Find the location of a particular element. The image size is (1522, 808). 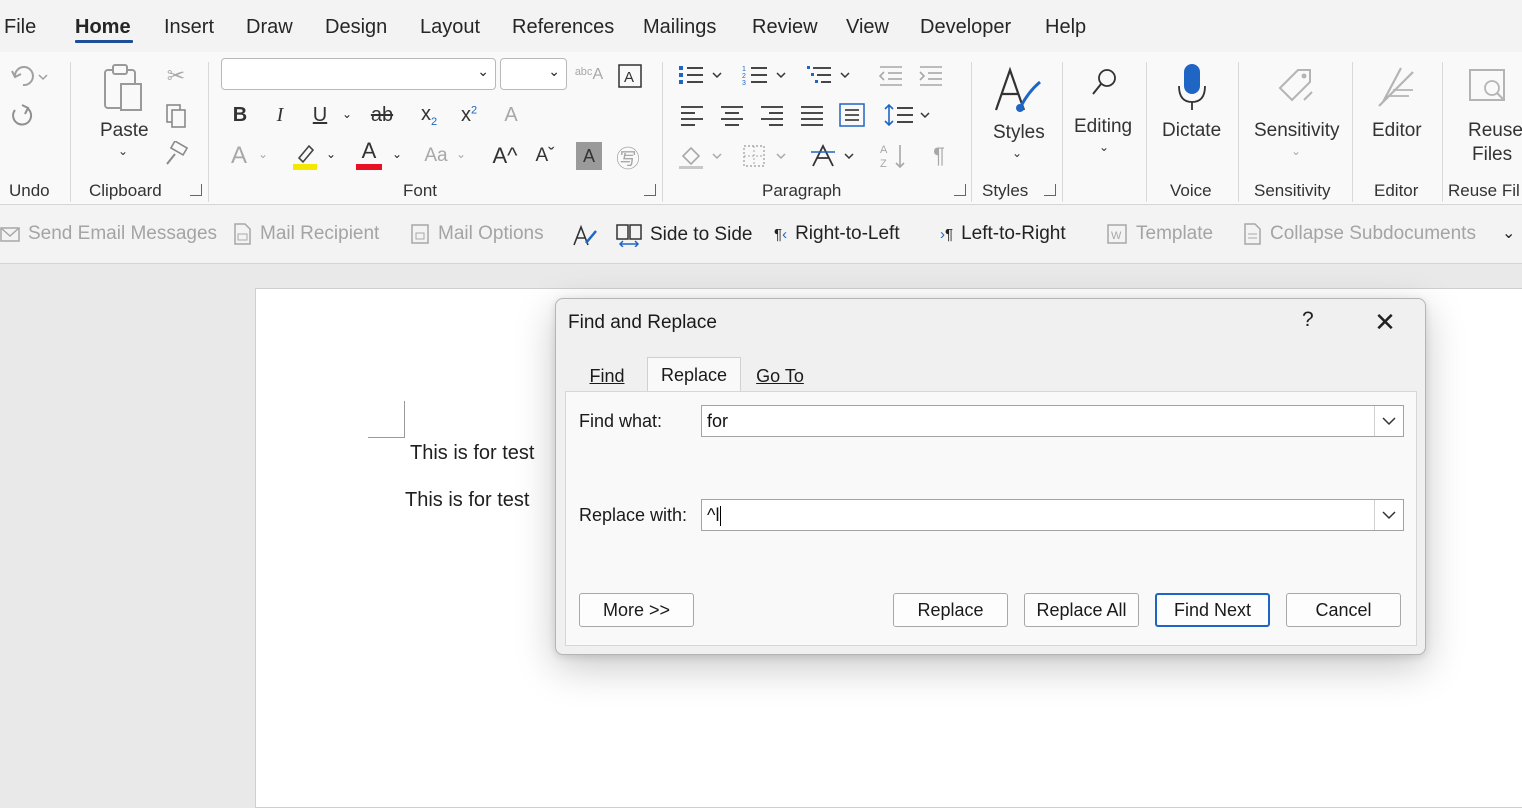

editing-button: Editing ⌄ is located at coordinates (1104, 115).